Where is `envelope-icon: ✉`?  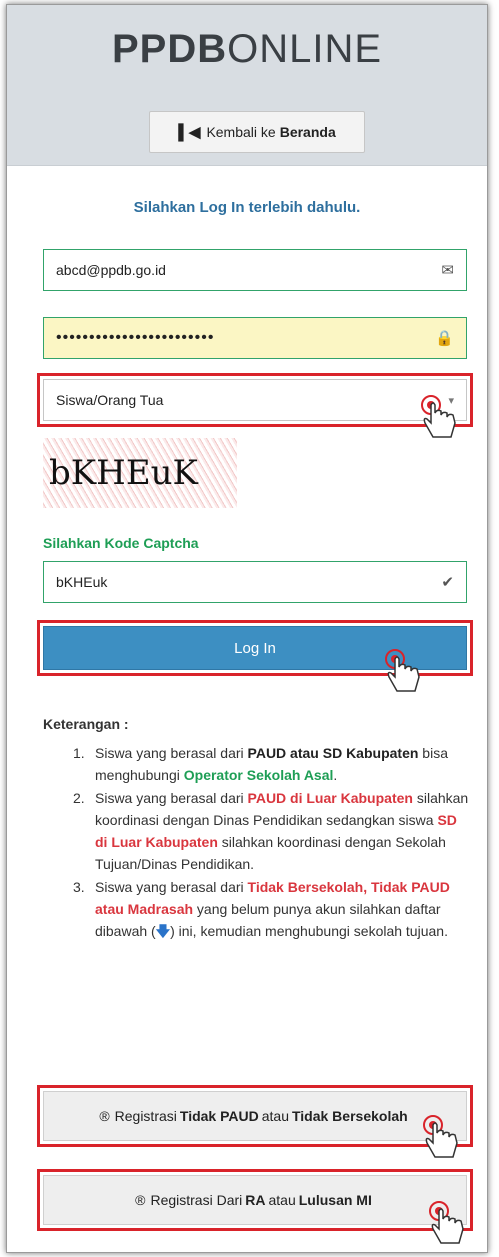 envelope-icon: ✉ is located at coordinates (447, 270).